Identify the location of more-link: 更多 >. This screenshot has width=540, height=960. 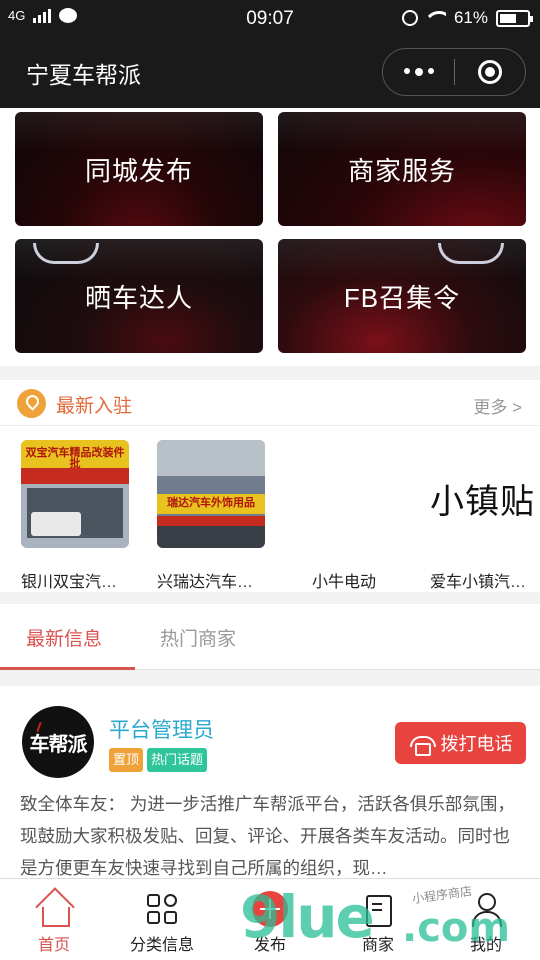
(497, 405).